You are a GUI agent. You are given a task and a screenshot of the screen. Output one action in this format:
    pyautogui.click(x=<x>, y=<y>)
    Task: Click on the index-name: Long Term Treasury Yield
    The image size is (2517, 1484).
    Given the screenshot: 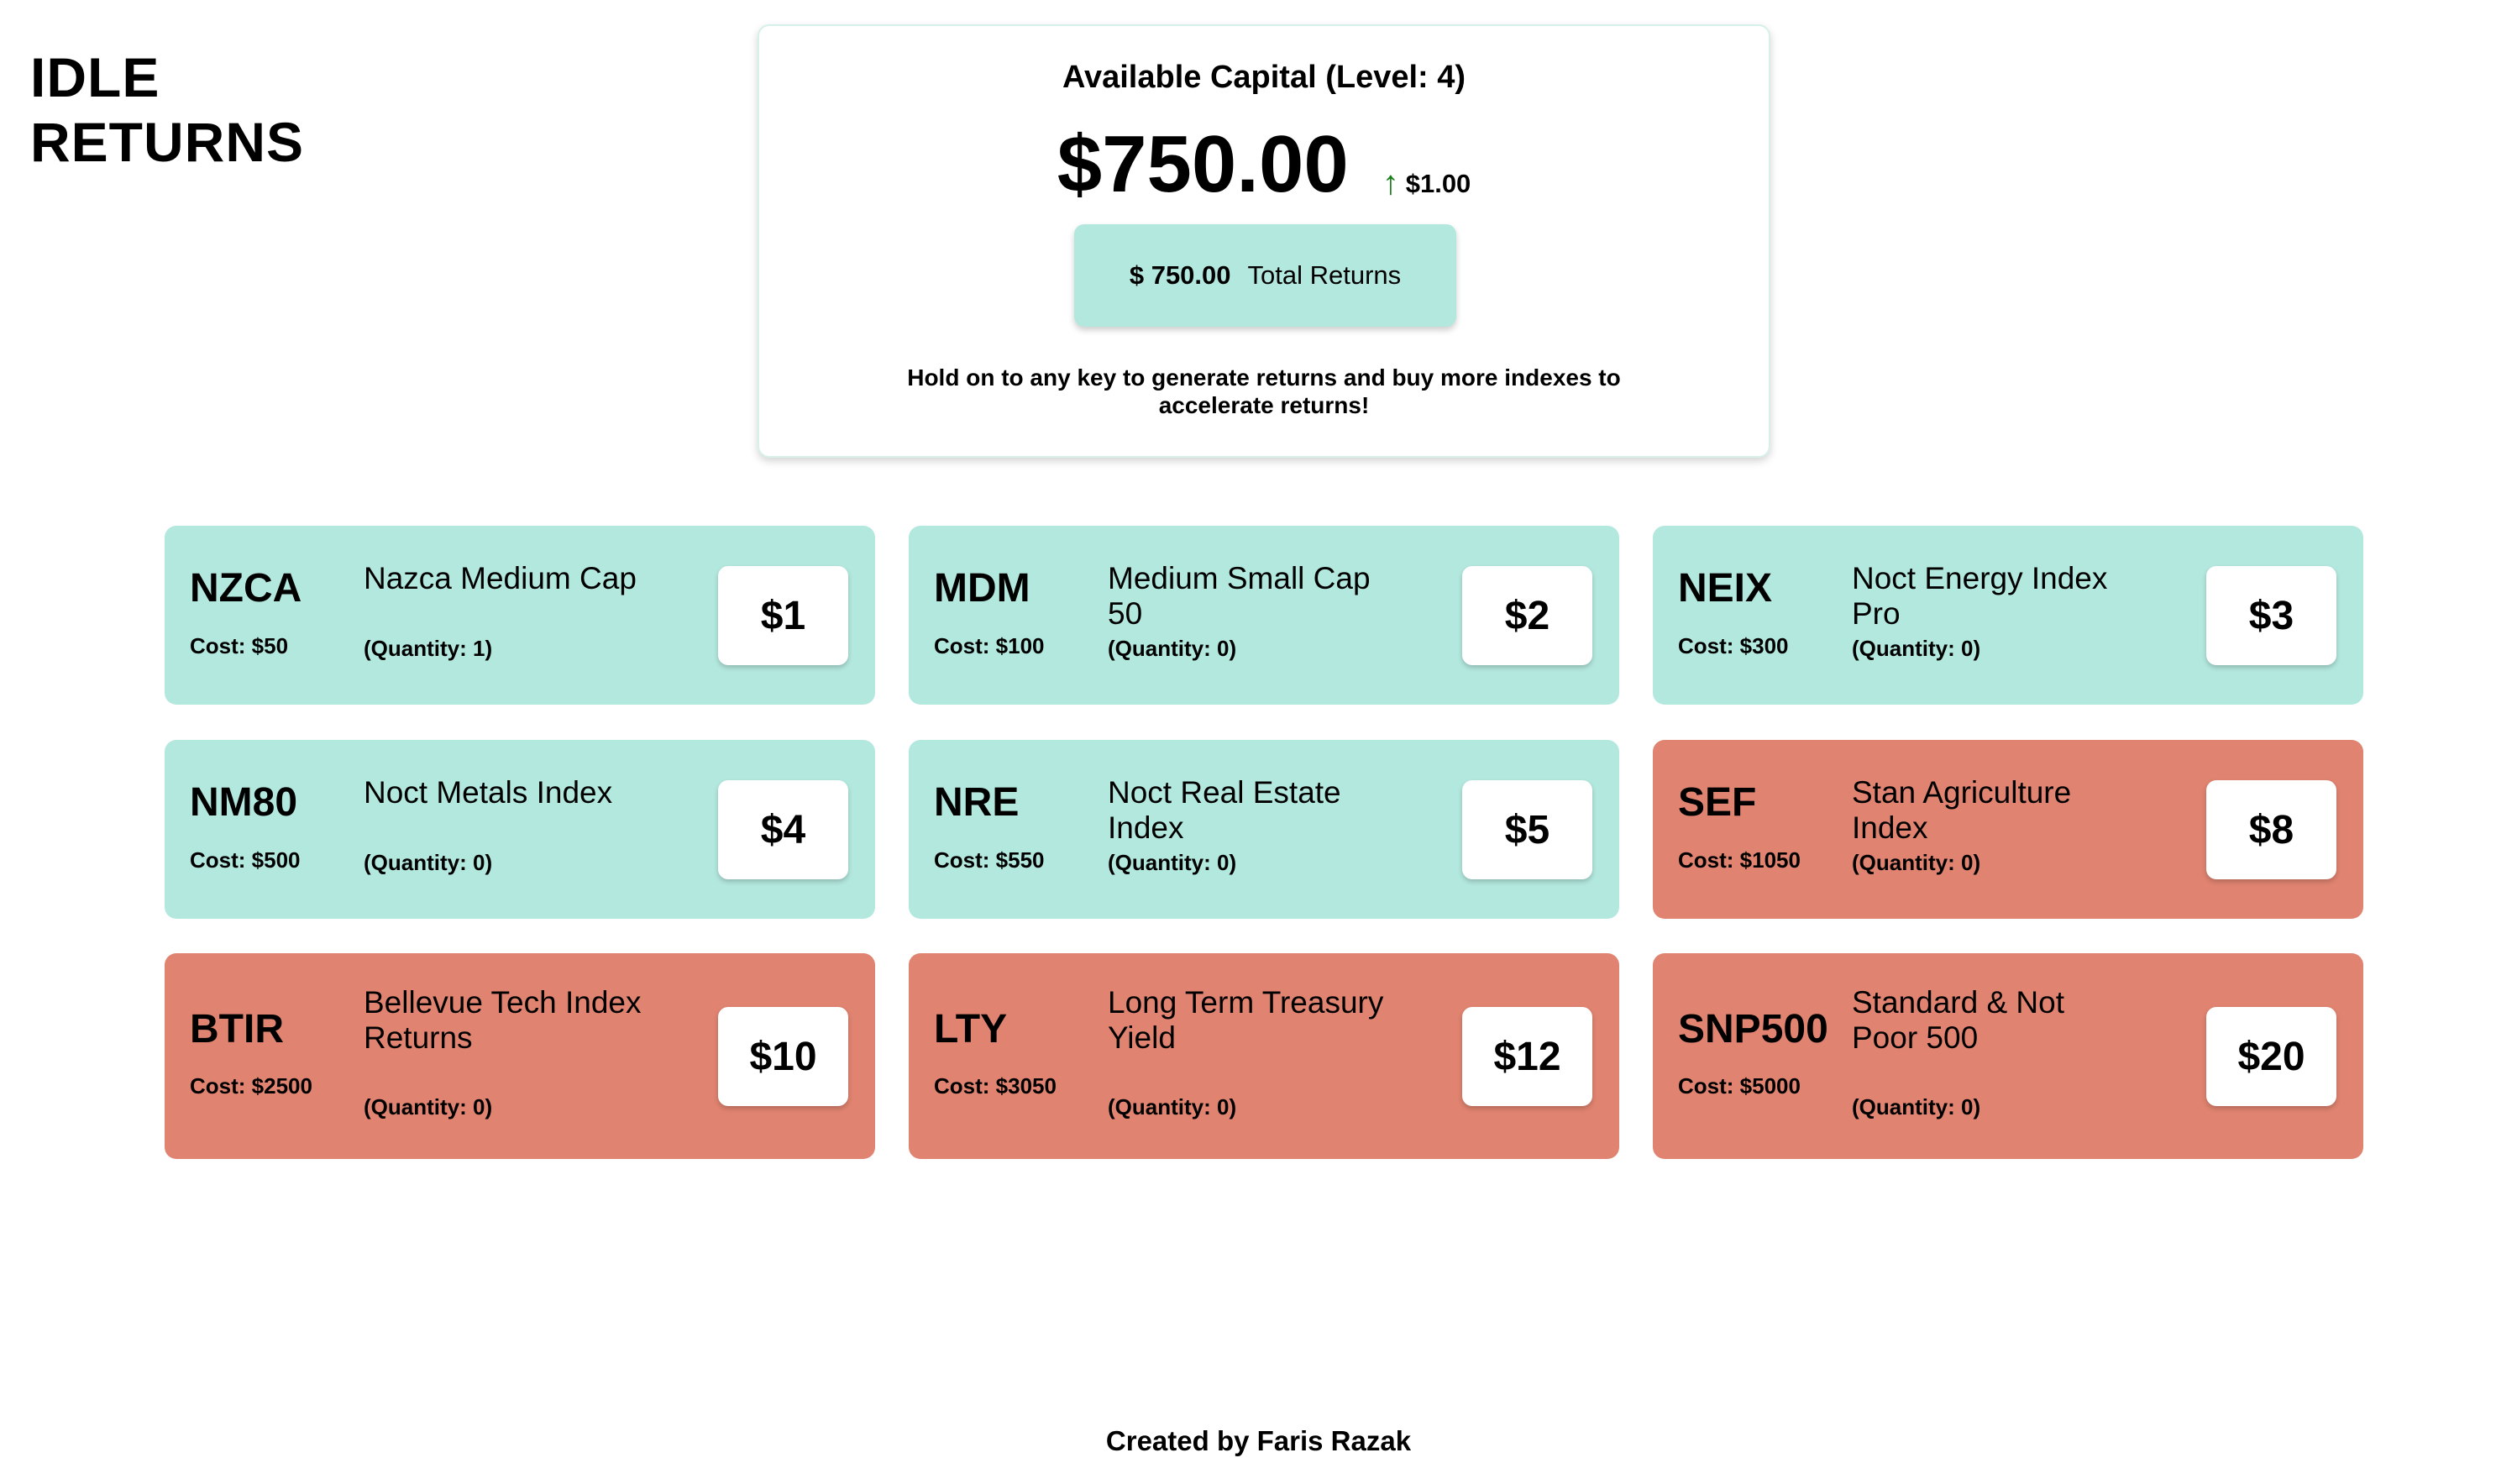 What is the action you would take?
    pyautogui.click(x=1246, y=1020)
    